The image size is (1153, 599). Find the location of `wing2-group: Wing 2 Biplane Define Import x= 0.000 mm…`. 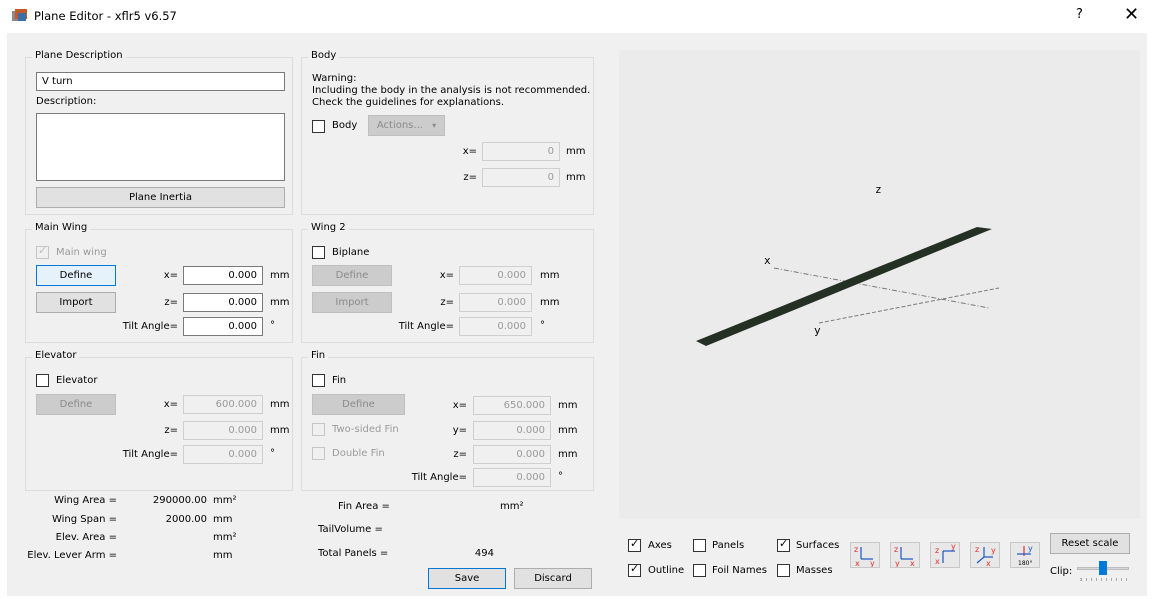

wing2-group: Wing 2 Biplane Define Import x= 0.000 mm… is located at coordinates (447, 282).